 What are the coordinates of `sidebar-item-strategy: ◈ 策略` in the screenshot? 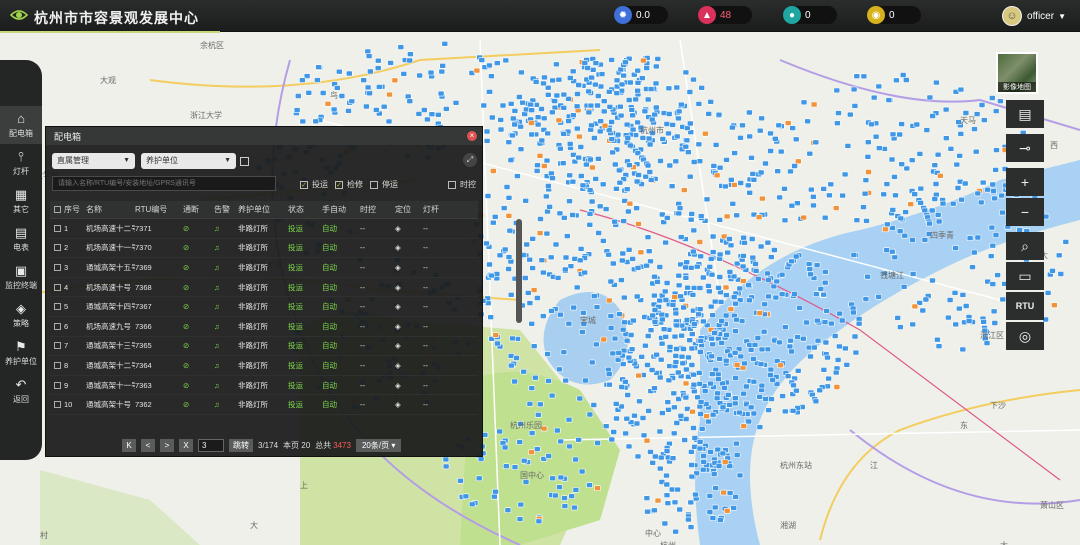 It's located at (21, 315).